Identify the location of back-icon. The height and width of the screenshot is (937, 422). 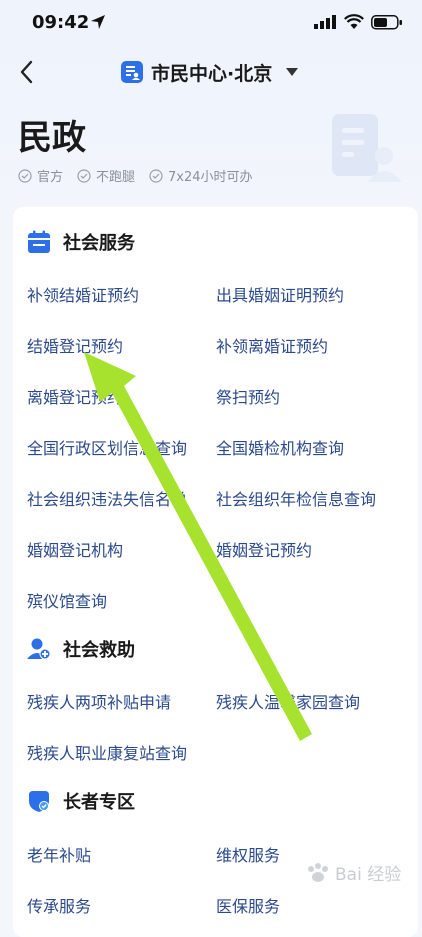
(28, 72).